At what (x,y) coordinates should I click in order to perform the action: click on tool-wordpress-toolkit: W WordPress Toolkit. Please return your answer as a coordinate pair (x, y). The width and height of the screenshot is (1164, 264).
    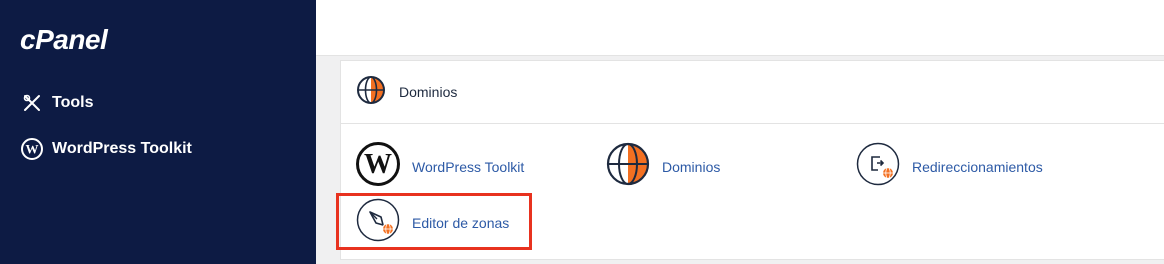
    Looking at the image, I should click on (440, 166).